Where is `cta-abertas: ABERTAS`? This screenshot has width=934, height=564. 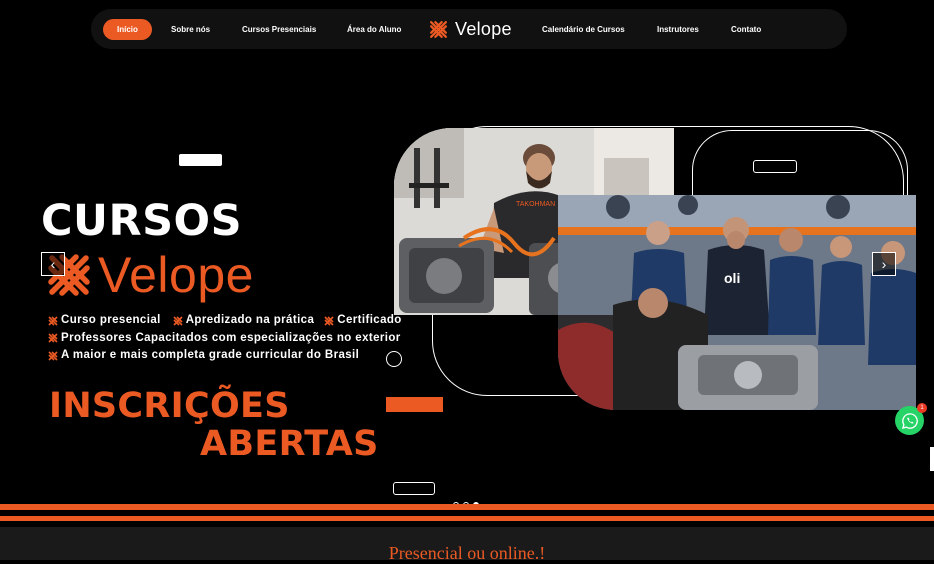 cta-abertas: ABERTAS is located at coordinates (289, 444).